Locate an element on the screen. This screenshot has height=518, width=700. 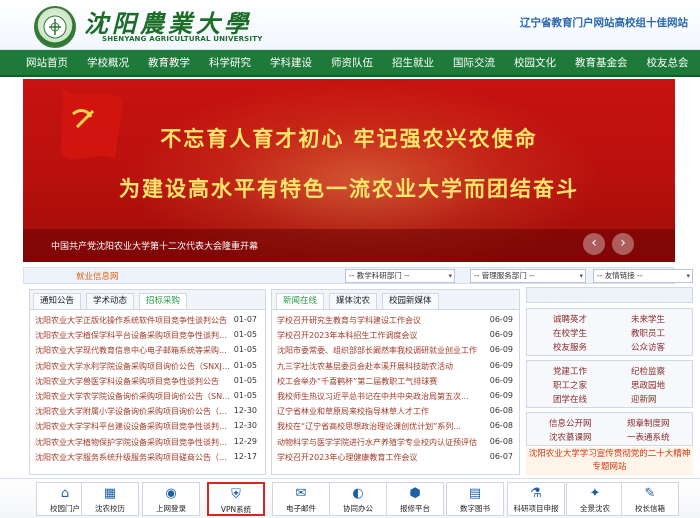
university-english-name: SHENYANG AGRICULTURAL UNIVERSITY is located at coordinates (182, 39).